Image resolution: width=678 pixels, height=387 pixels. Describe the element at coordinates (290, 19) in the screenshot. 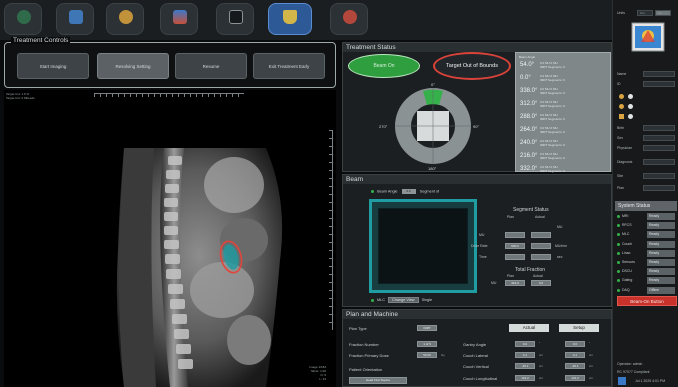

I see `treatment-button` at that location.